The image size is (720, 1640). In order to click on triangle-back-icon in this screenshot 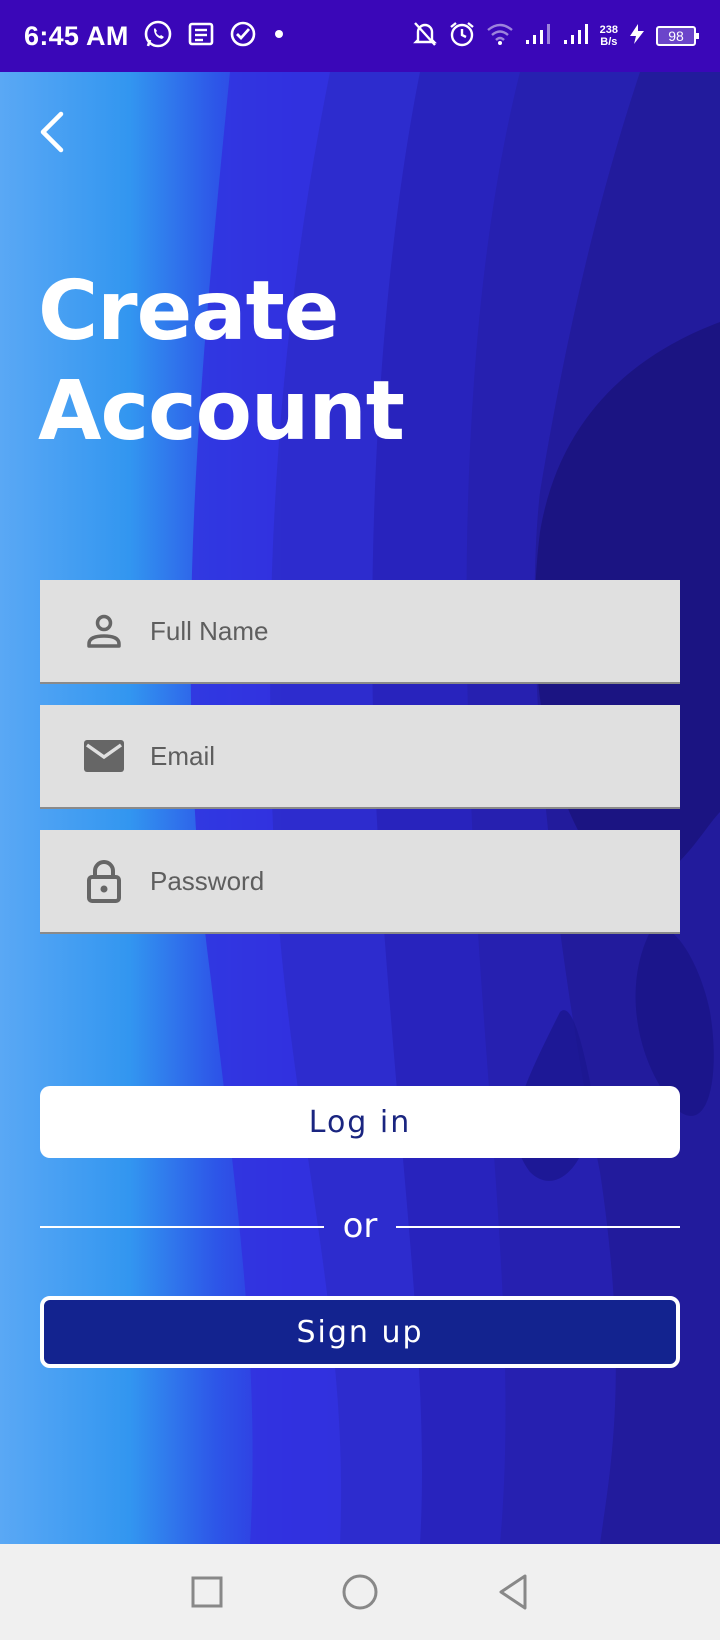, I will do `click(513, 1592)`.